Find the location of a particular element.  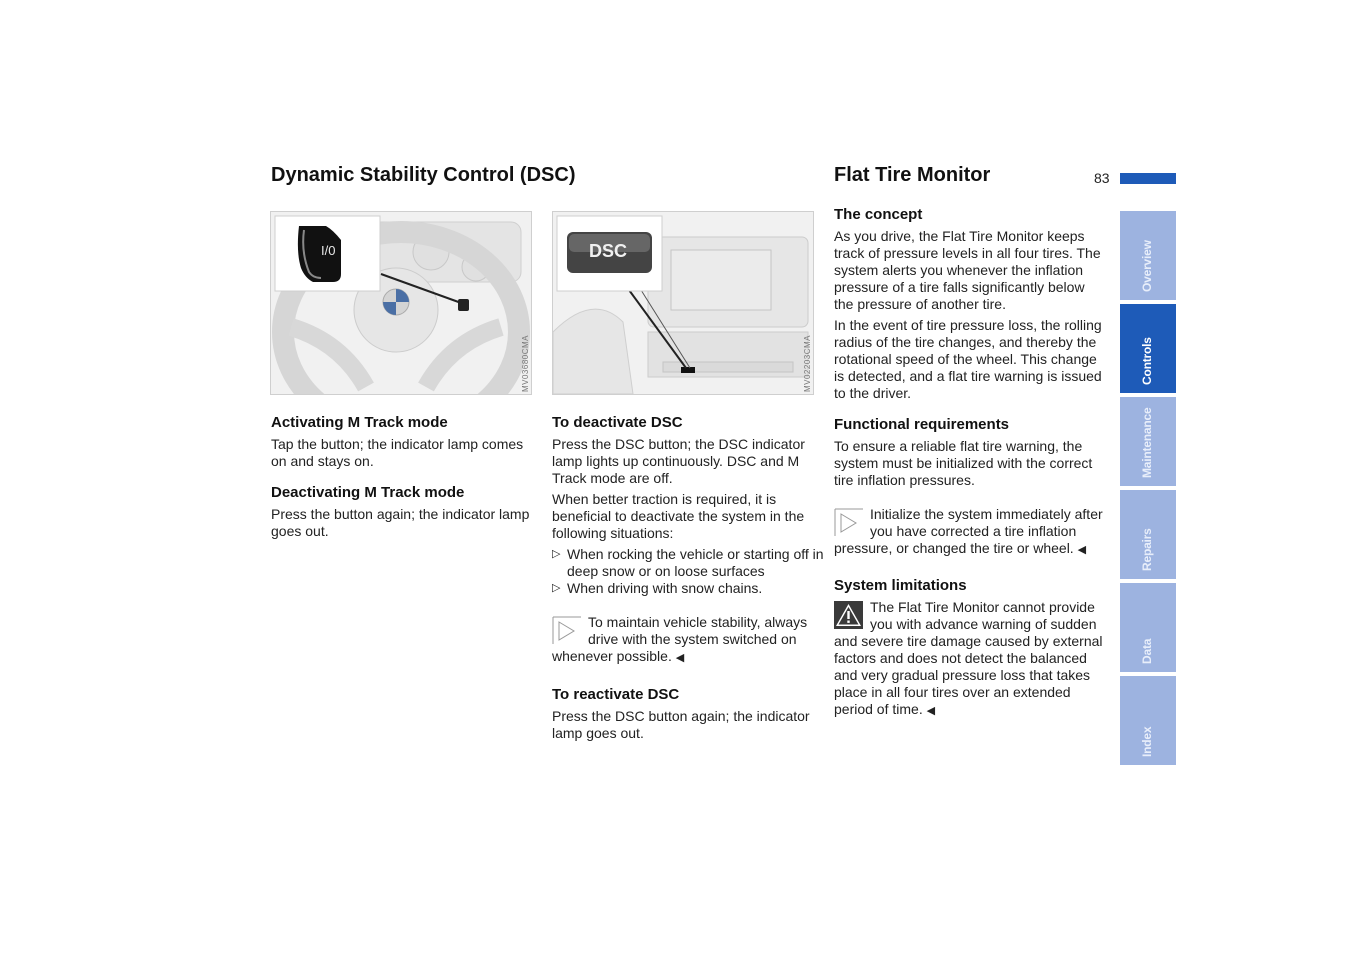

tab-controls: Controls is located at coordinates (1148, 348).